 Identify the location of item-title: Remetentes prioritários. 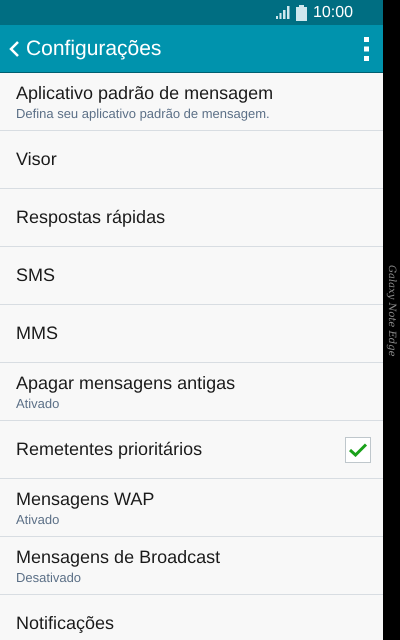
(110, 449).